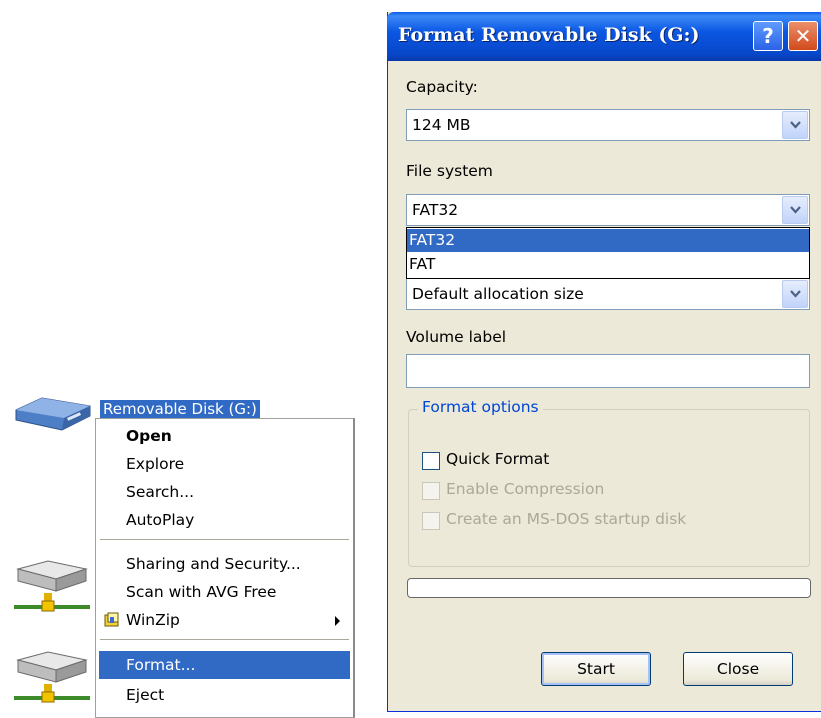 The height and width of the screenshot is (718, 821). What do you see at coordinates (441, 125) in the screenshot?
I see `capacity-value: 124 MB` at bounding box center [441, 125].